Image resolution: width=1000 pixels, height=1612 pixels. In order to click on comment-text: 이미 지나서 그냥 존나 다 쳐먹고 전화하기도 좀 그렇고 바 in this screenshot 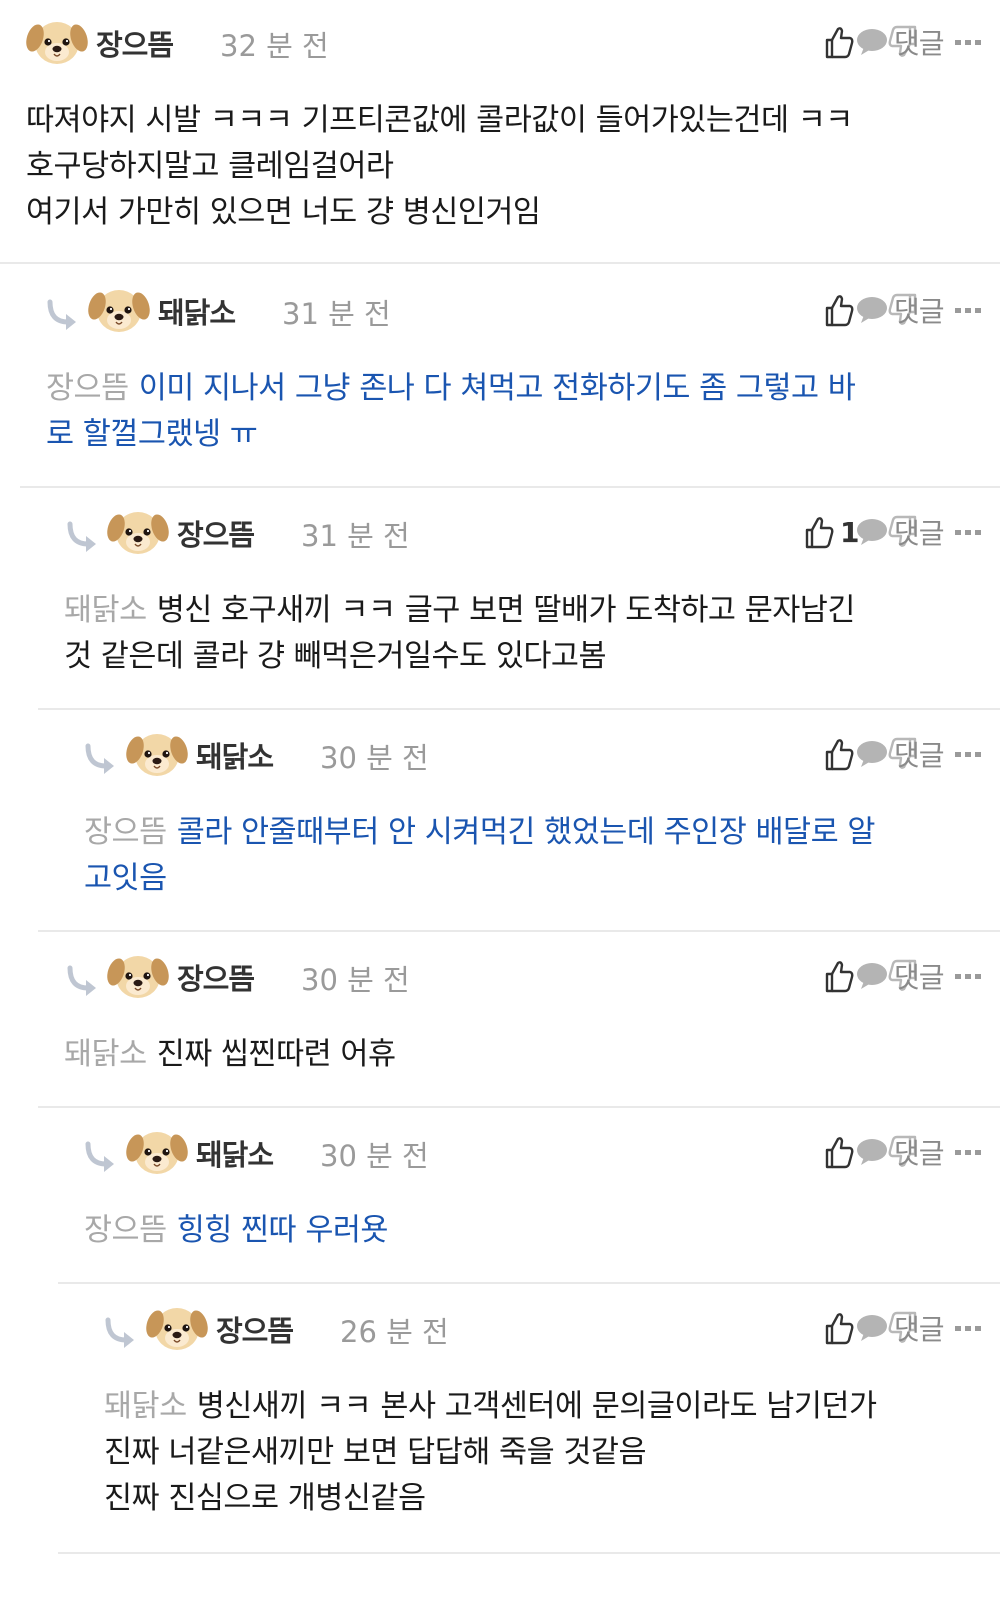, I will do `click(497, 388)`.